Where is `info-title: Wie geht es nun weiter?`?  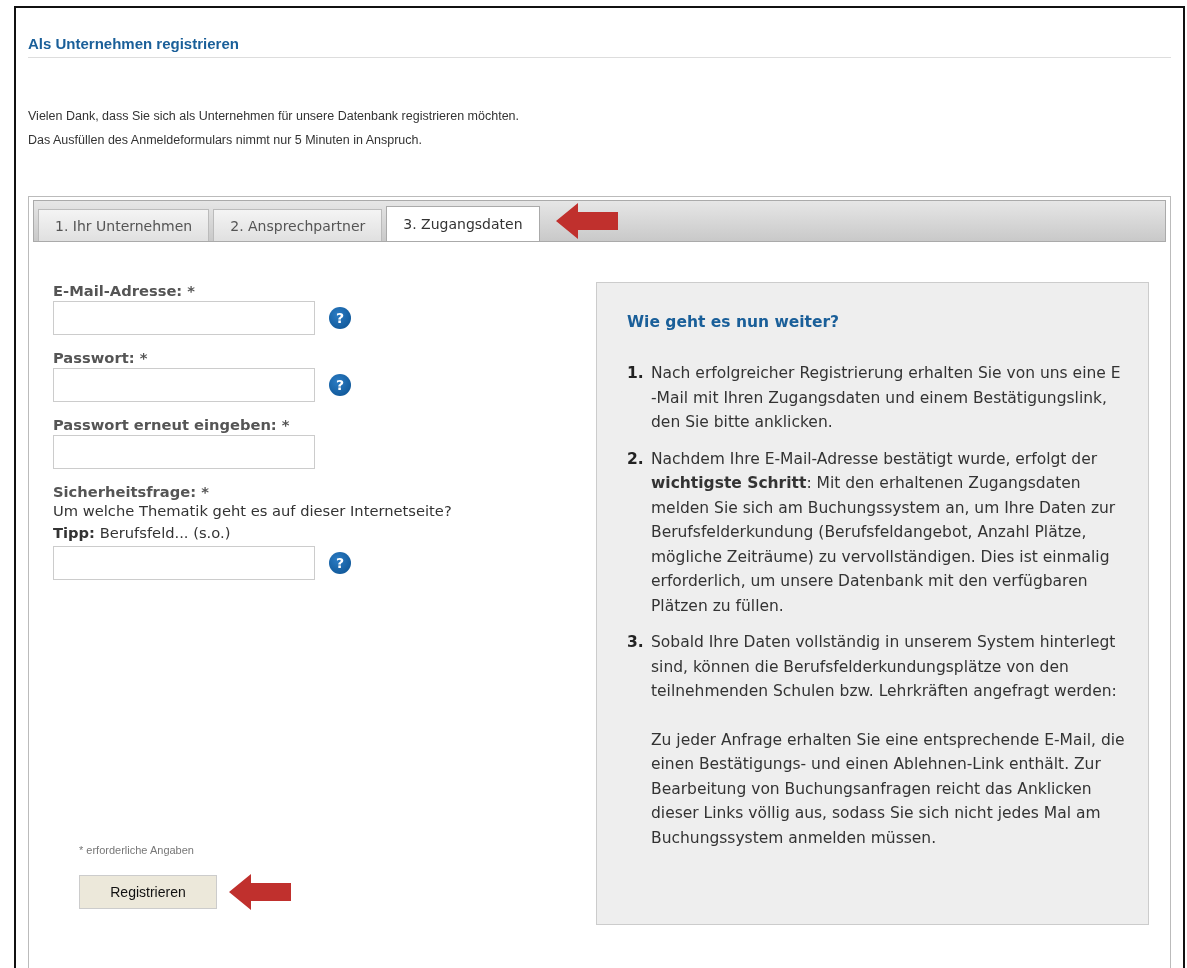
info-title: Wie geht es nun weiter? is located at coordinates (734, 322).